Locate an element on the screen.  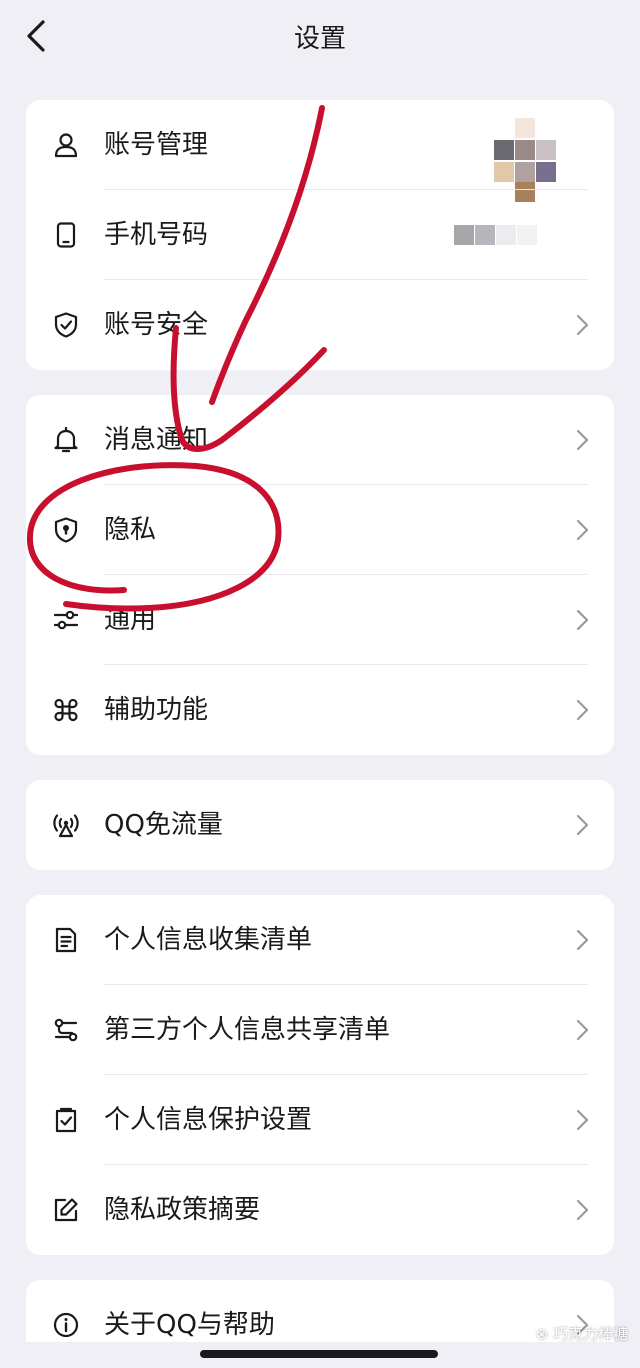
settings-item-label: 通用 is located at coordinates (130, 620).